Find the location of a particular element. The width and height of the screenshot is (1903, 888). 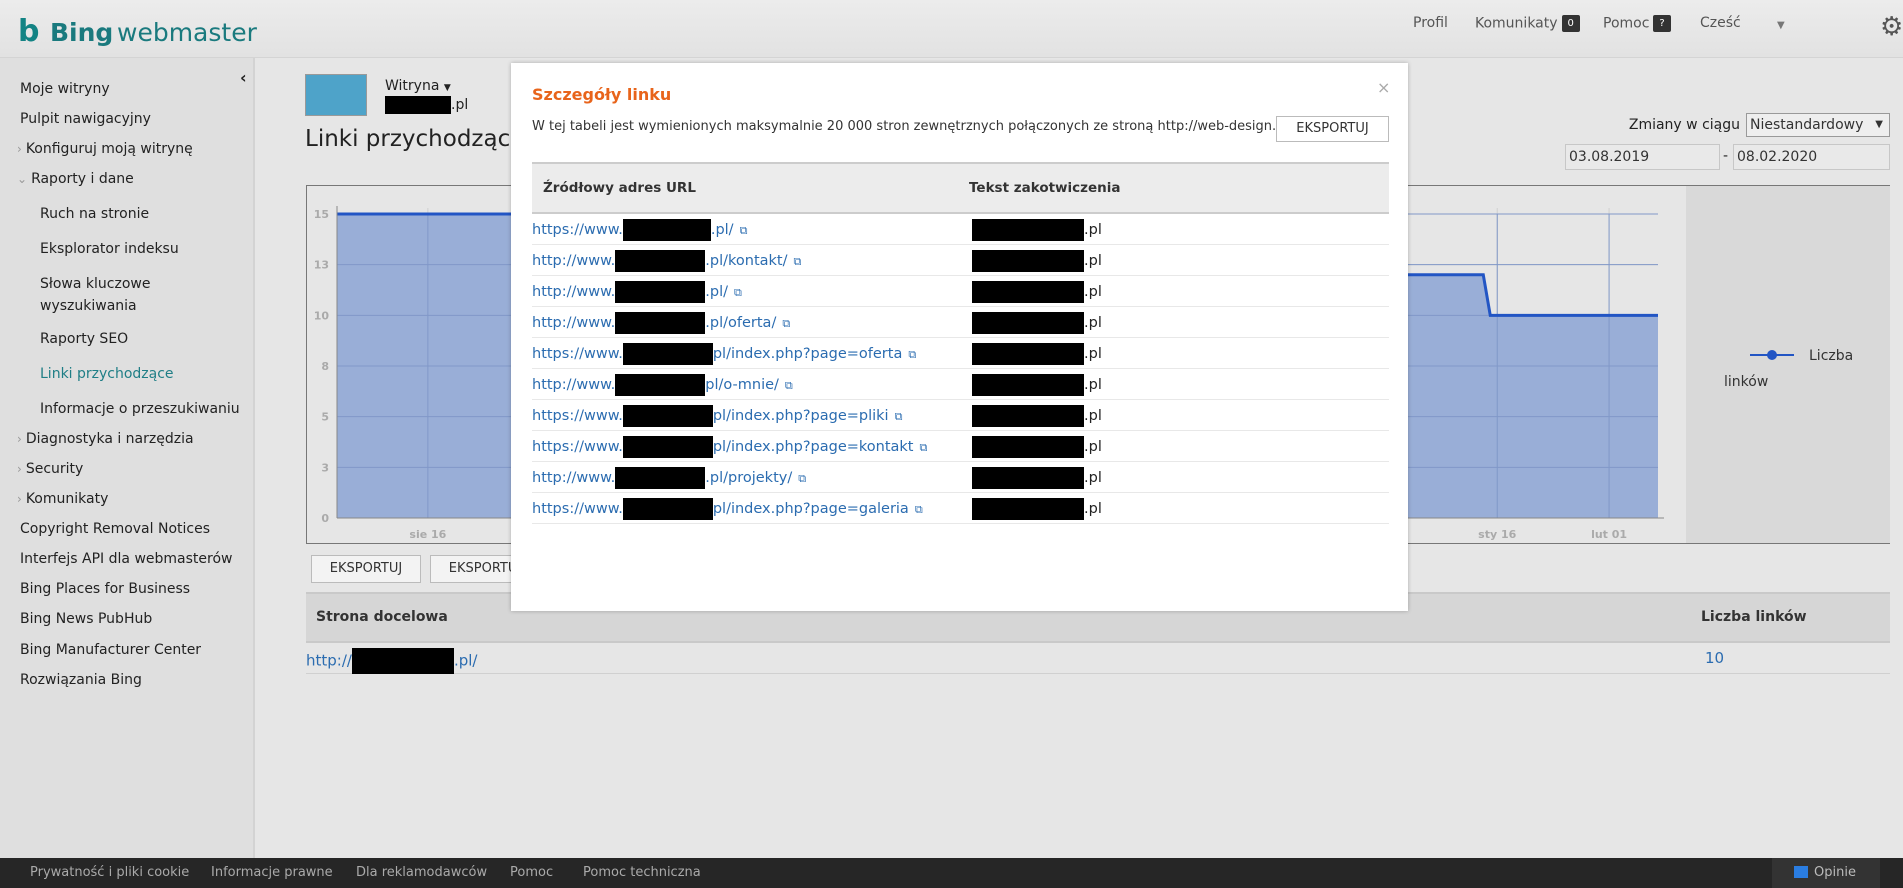

feedback-button: Opinie is located at coordinates (1826, 873).